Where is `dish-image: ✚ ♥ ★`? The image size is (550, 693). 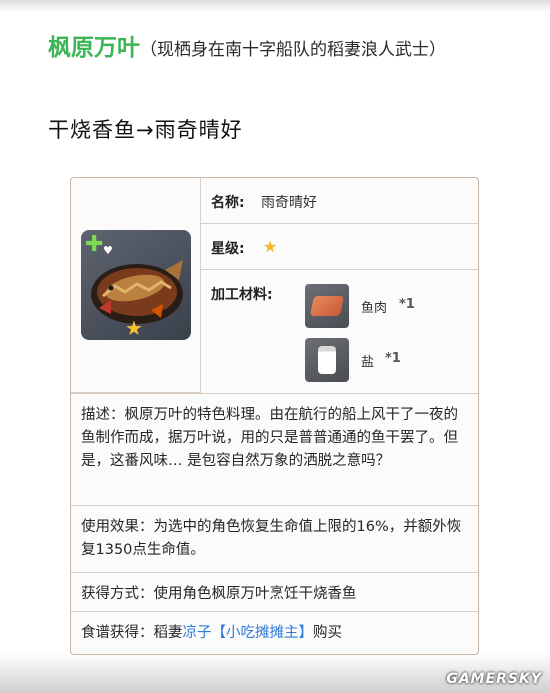
dish-image: ✚ ♥ ★ is located at coordinates (136, 285).